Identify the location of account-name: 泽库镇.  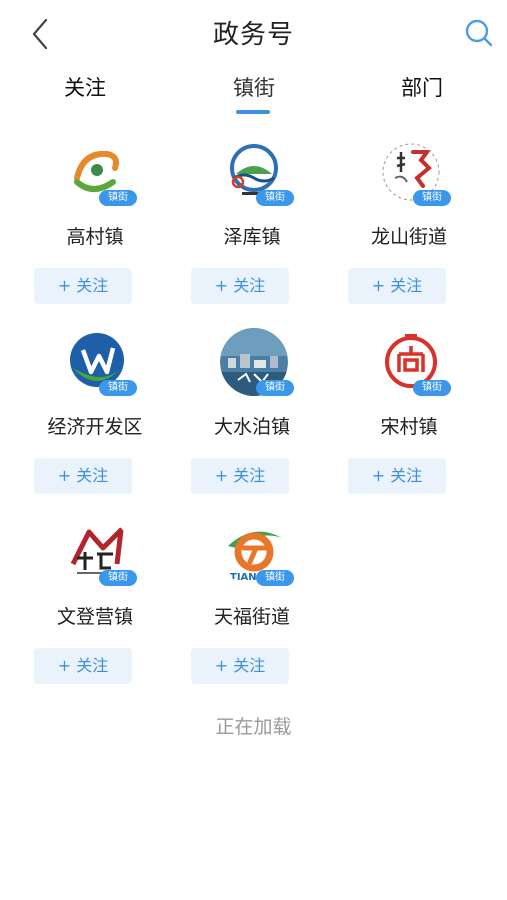
(252, 237).